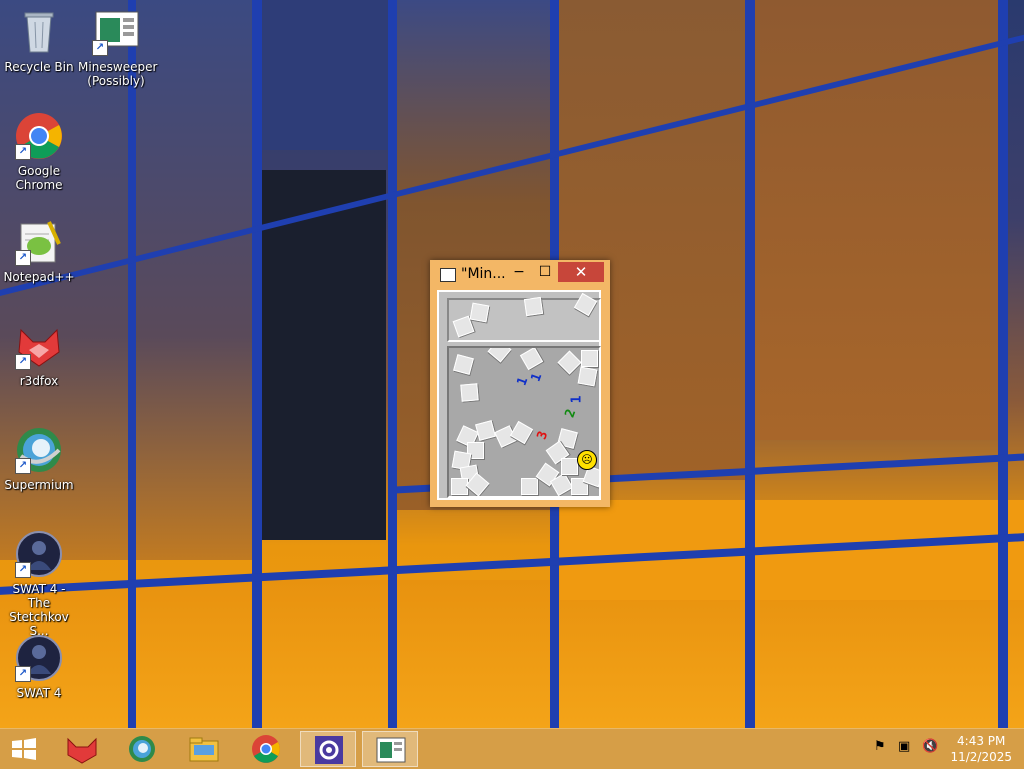 Image resolution: width=1024 pixels, height=772 pixels. I want to click on taskbar-item-minesweeper, so click(390, 749).